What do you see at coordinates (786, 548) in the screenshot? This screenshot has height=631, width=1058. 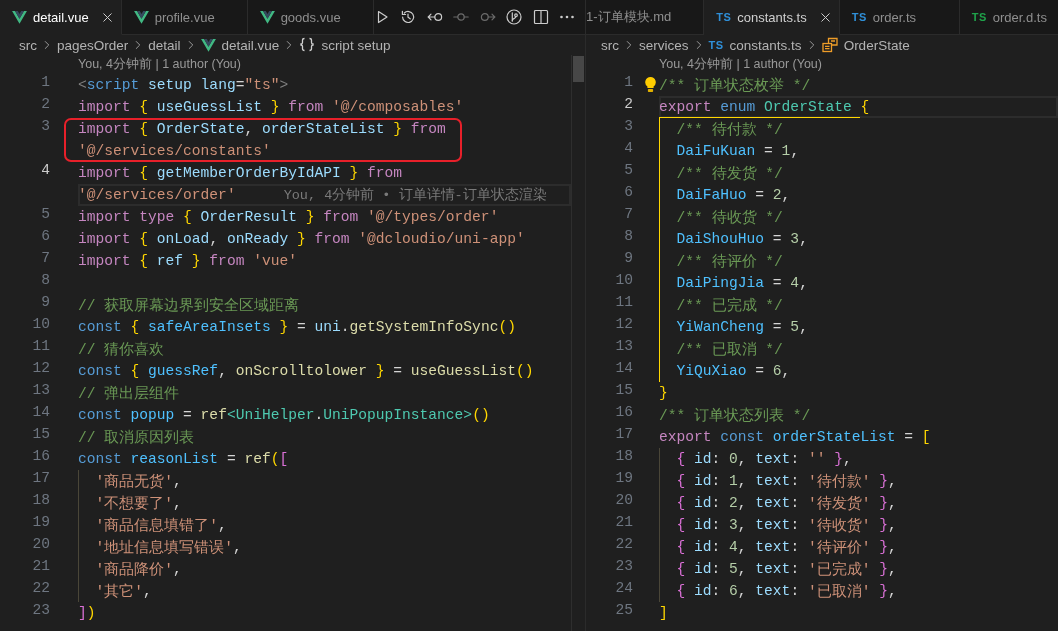 I see `code-line: { id: 4, text: '待评价' },` at bounding box center [786, 548].